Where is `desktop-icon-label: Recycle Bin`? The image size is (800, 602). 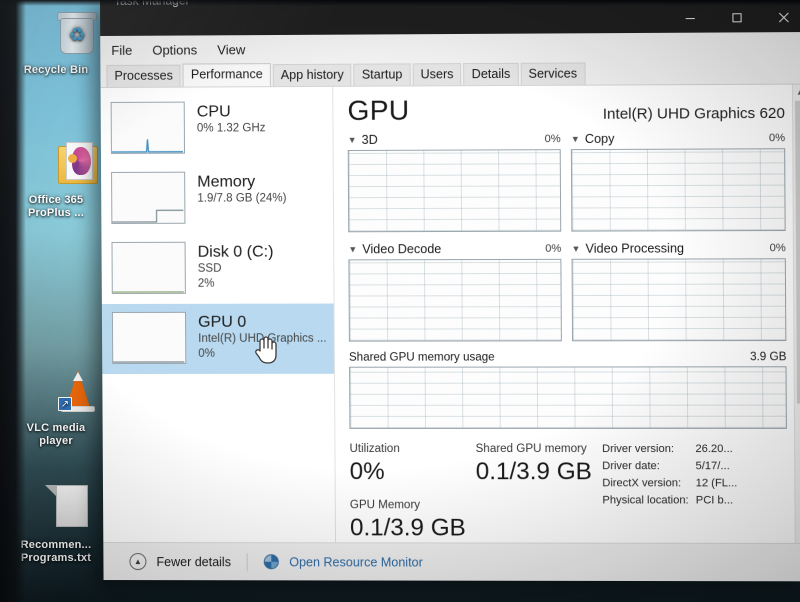
desktop-icon-label: Recycle Bin is located at coordinates (56, 70).